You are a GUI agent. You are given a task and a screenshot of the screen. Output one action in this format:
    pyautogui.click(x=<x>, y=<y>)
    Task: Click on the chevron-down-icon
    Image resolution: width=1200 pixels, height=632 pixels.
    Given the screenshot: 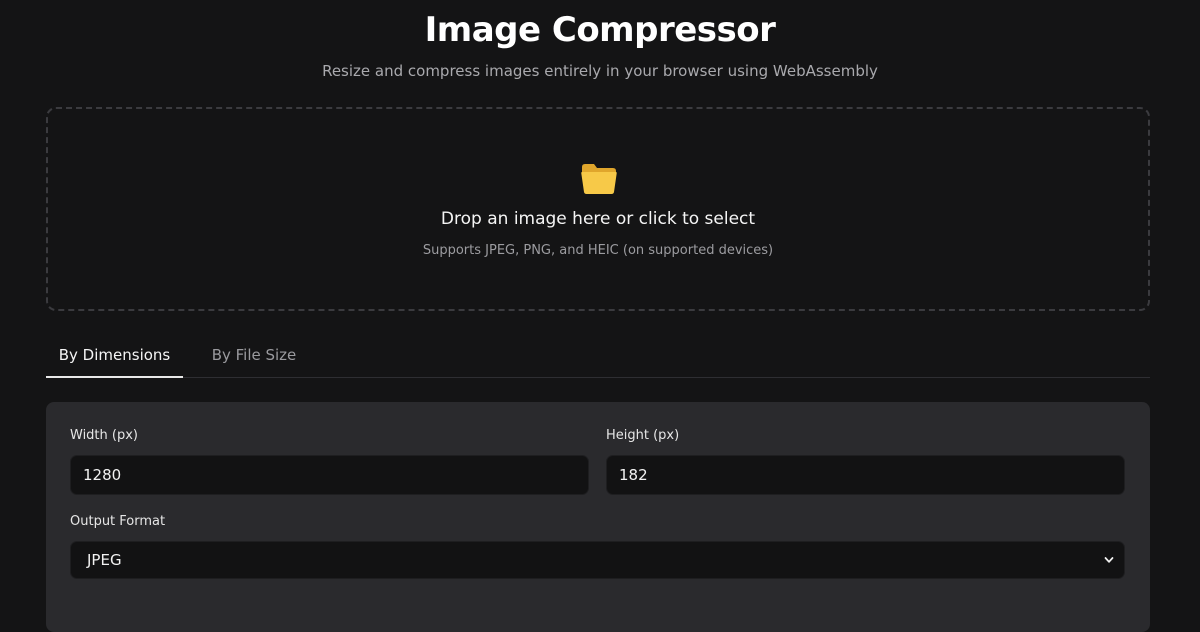 What is the action you would take?
    pyautogui.click(x=1109, y=560)
    